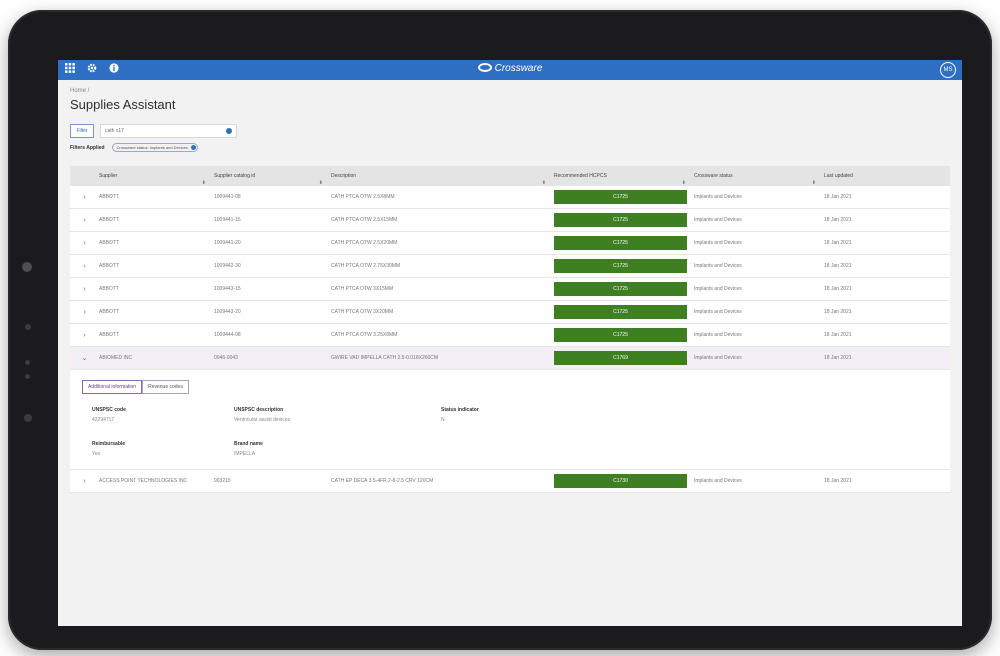 The image size is (1000, 656). I want to click on field-label: Reimbursable, so click(109, 444).